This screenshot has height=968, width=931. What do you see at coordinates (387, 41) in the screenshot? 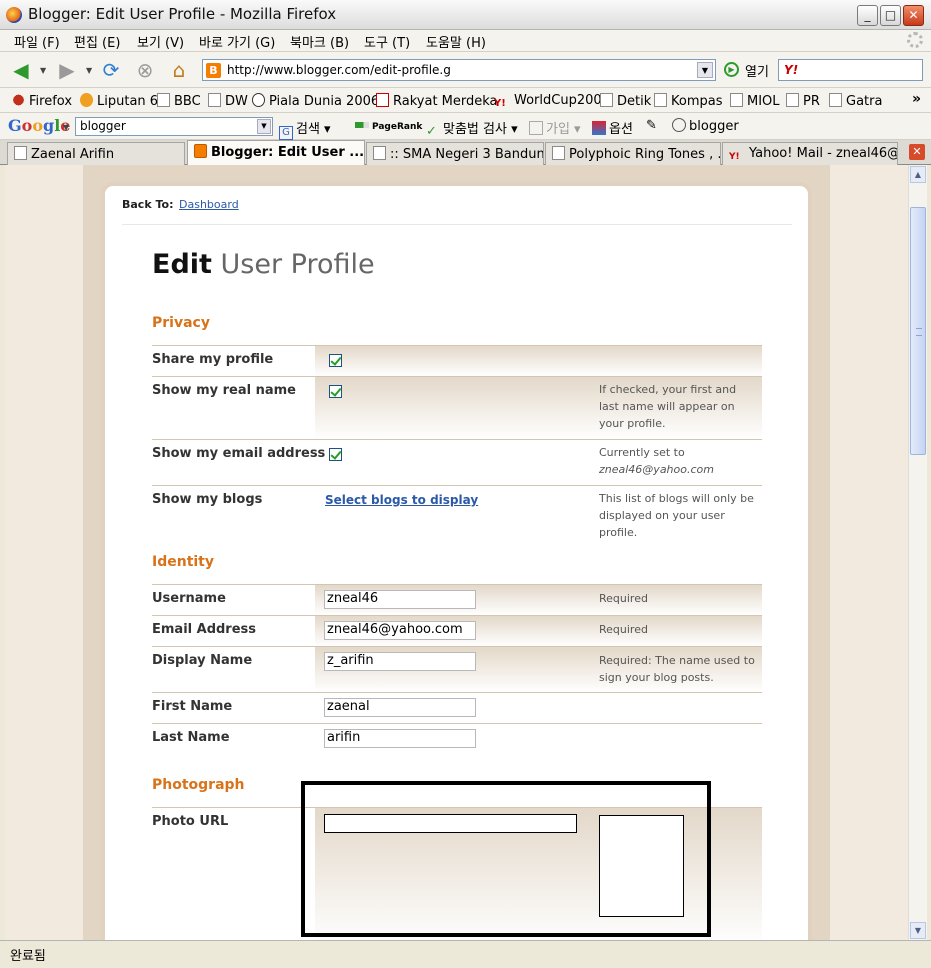
I see `menu-tools: 도구 (T)` at bounding box center [387, 41].